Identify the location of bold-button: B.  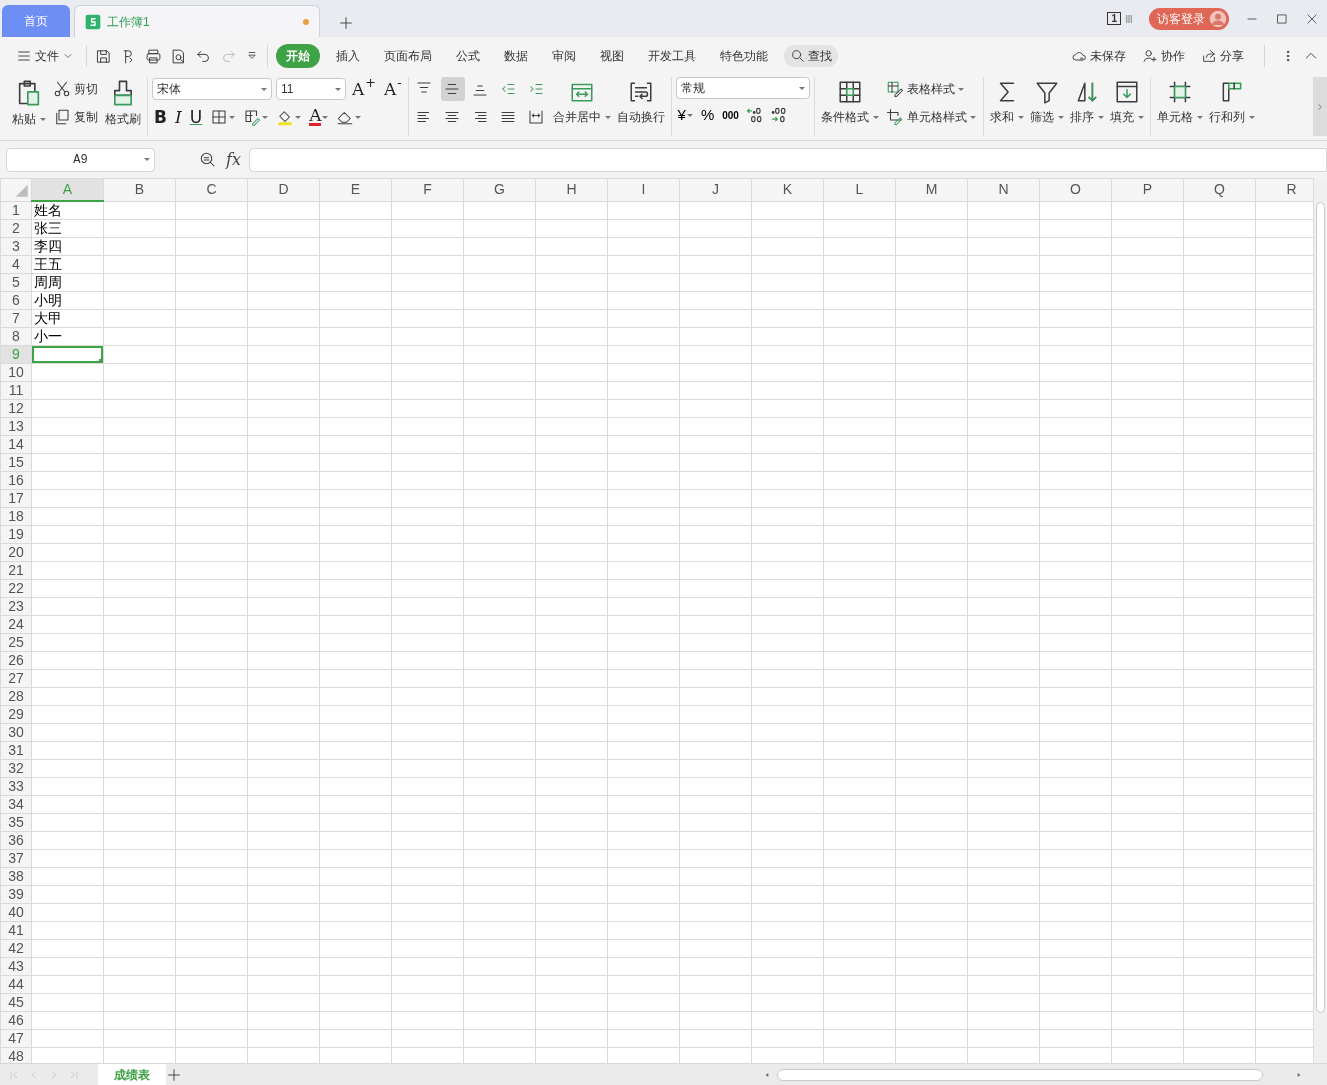
(160, 117).